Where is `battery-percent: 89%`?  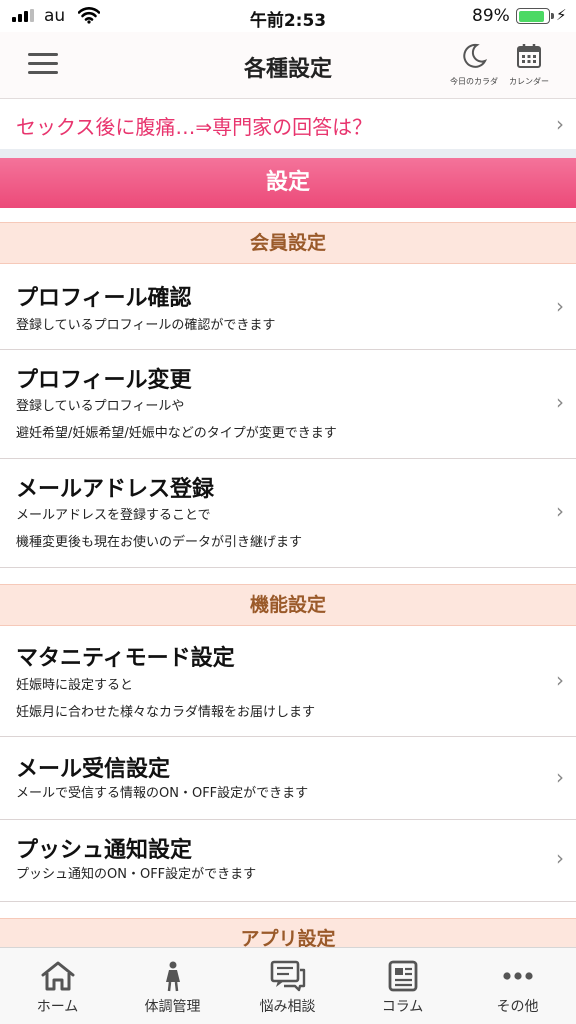 battery-percent: 89% is located at coordinates (491, 16).